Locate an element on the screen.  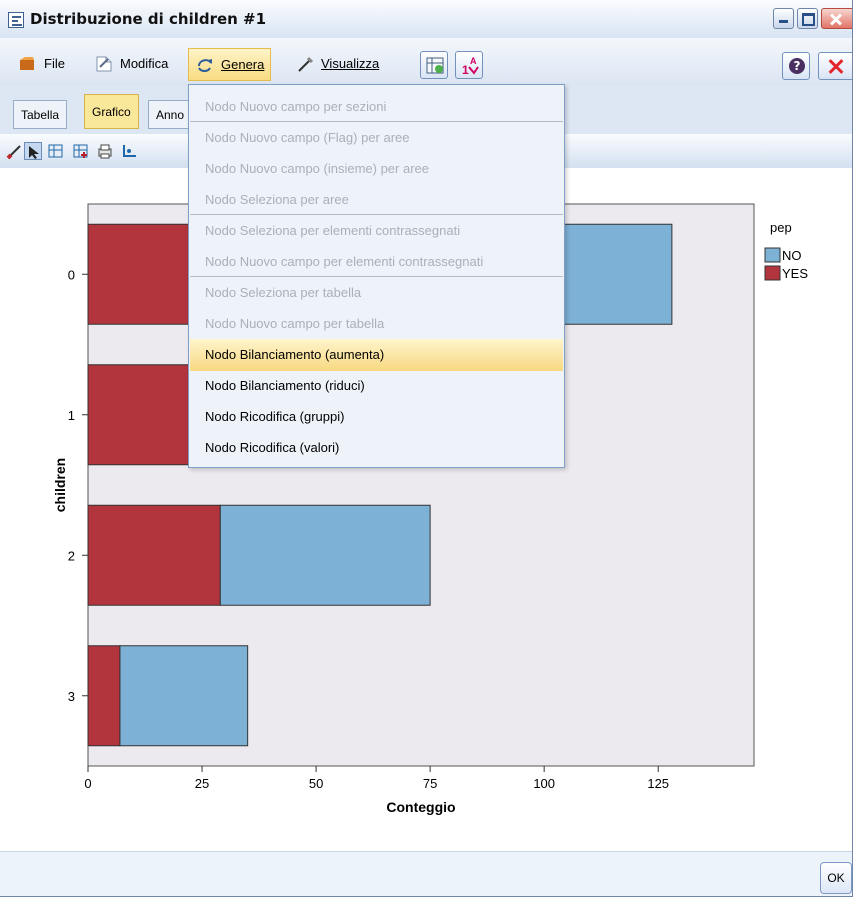
menu-file-label: File is located at coordinates (54, 63).